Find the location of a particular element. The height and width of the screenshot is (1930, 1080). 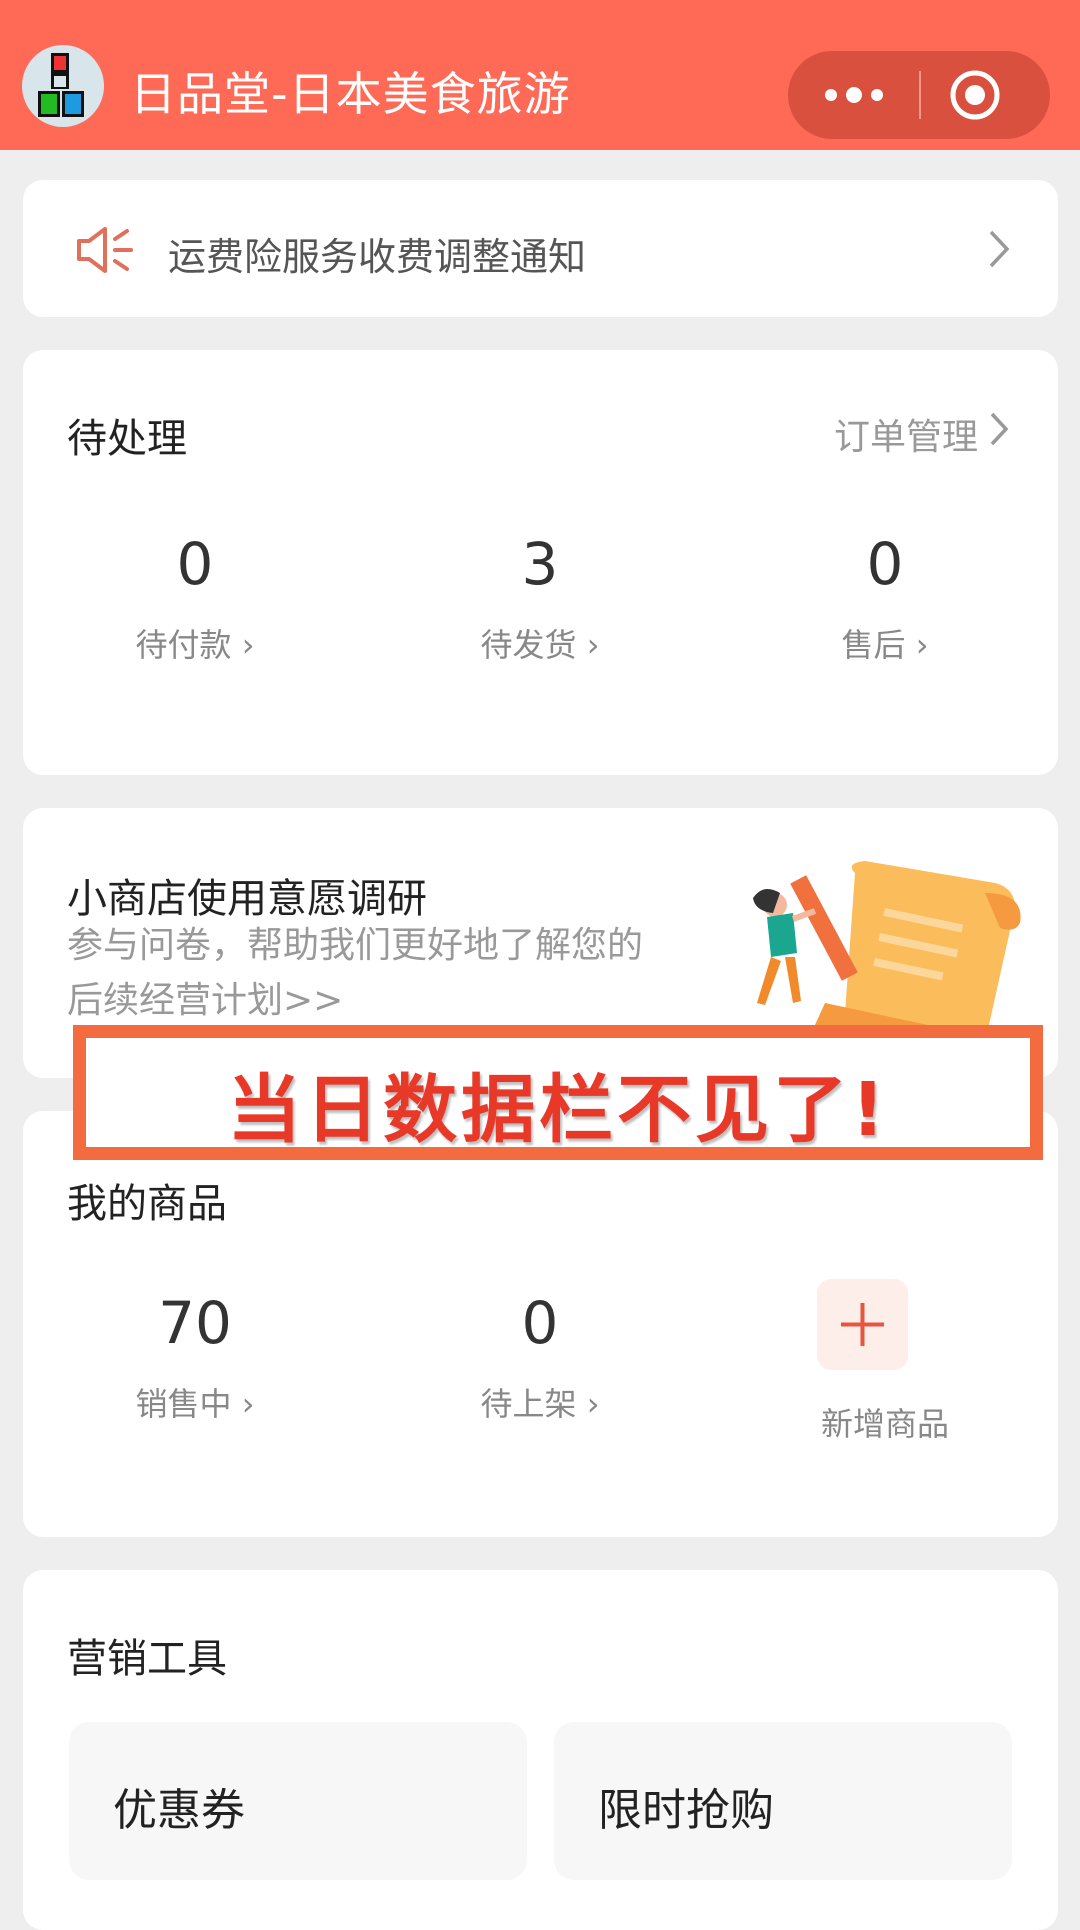

tool-flash-sale: 限时抢购 is located at coordinates (783, 1801).